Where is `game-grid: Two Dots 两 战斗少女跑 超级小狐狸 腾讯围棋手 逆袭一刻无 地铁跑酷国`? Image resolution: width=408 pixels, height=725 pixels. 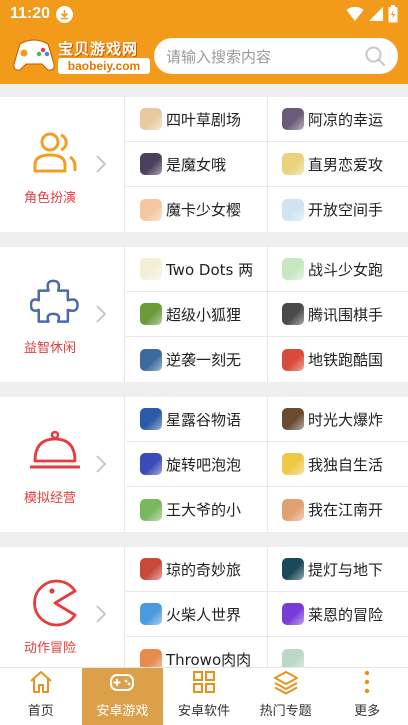 game-grid: Two Dots 两 战斗少女跑 超级小狐狸 腾讯围棋手 逆袭一刻无 地铁跑酷国 is located at coordinates (267, 314).